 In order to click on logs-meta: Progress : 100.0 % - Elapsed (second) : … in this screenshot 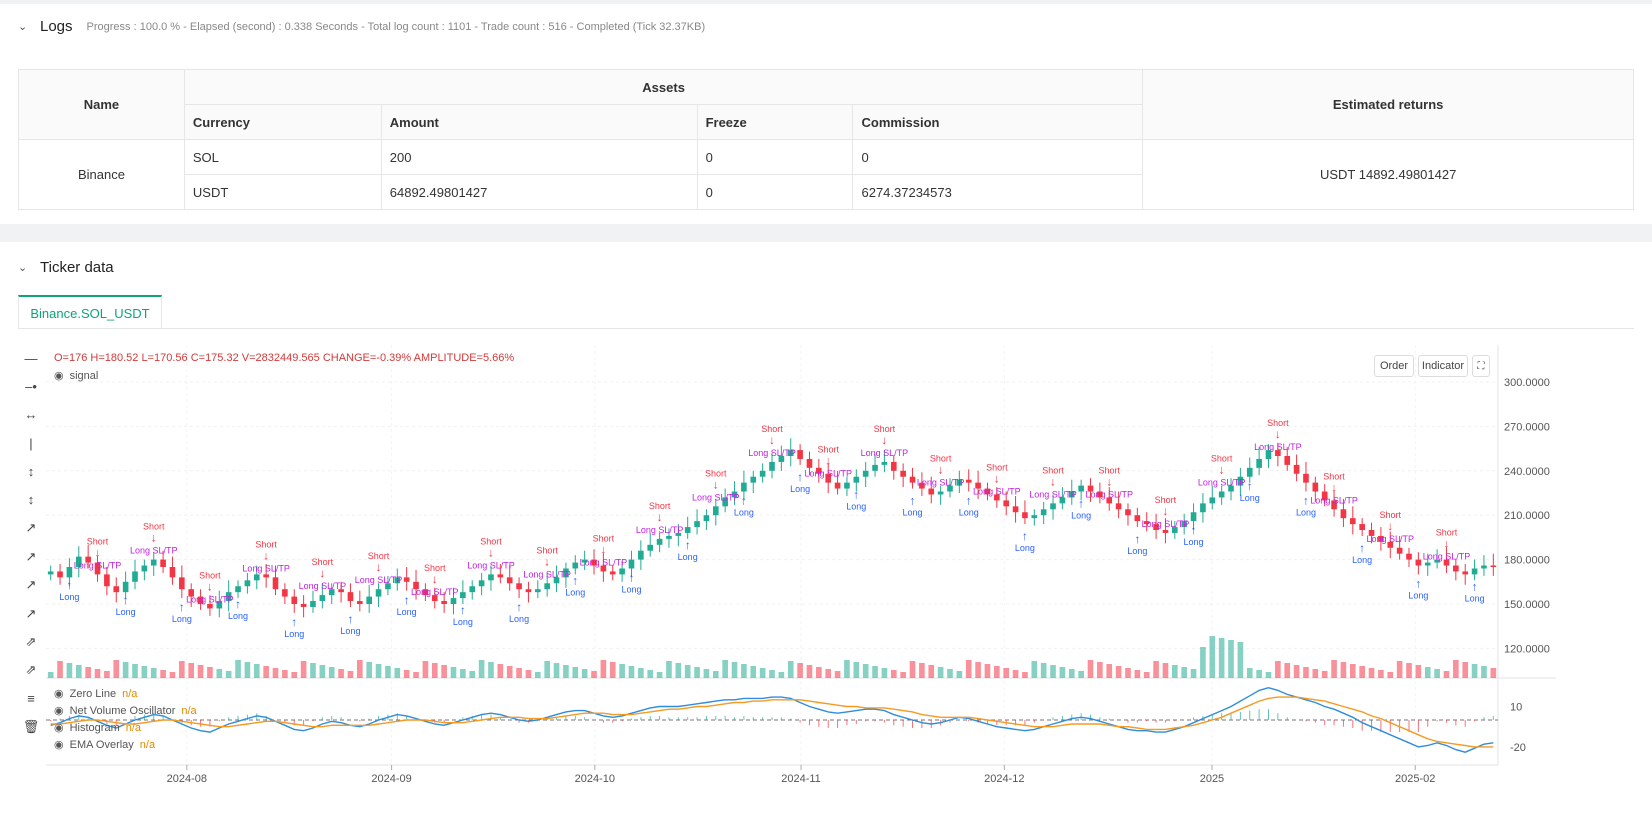, I will do `click(396, 26)`.